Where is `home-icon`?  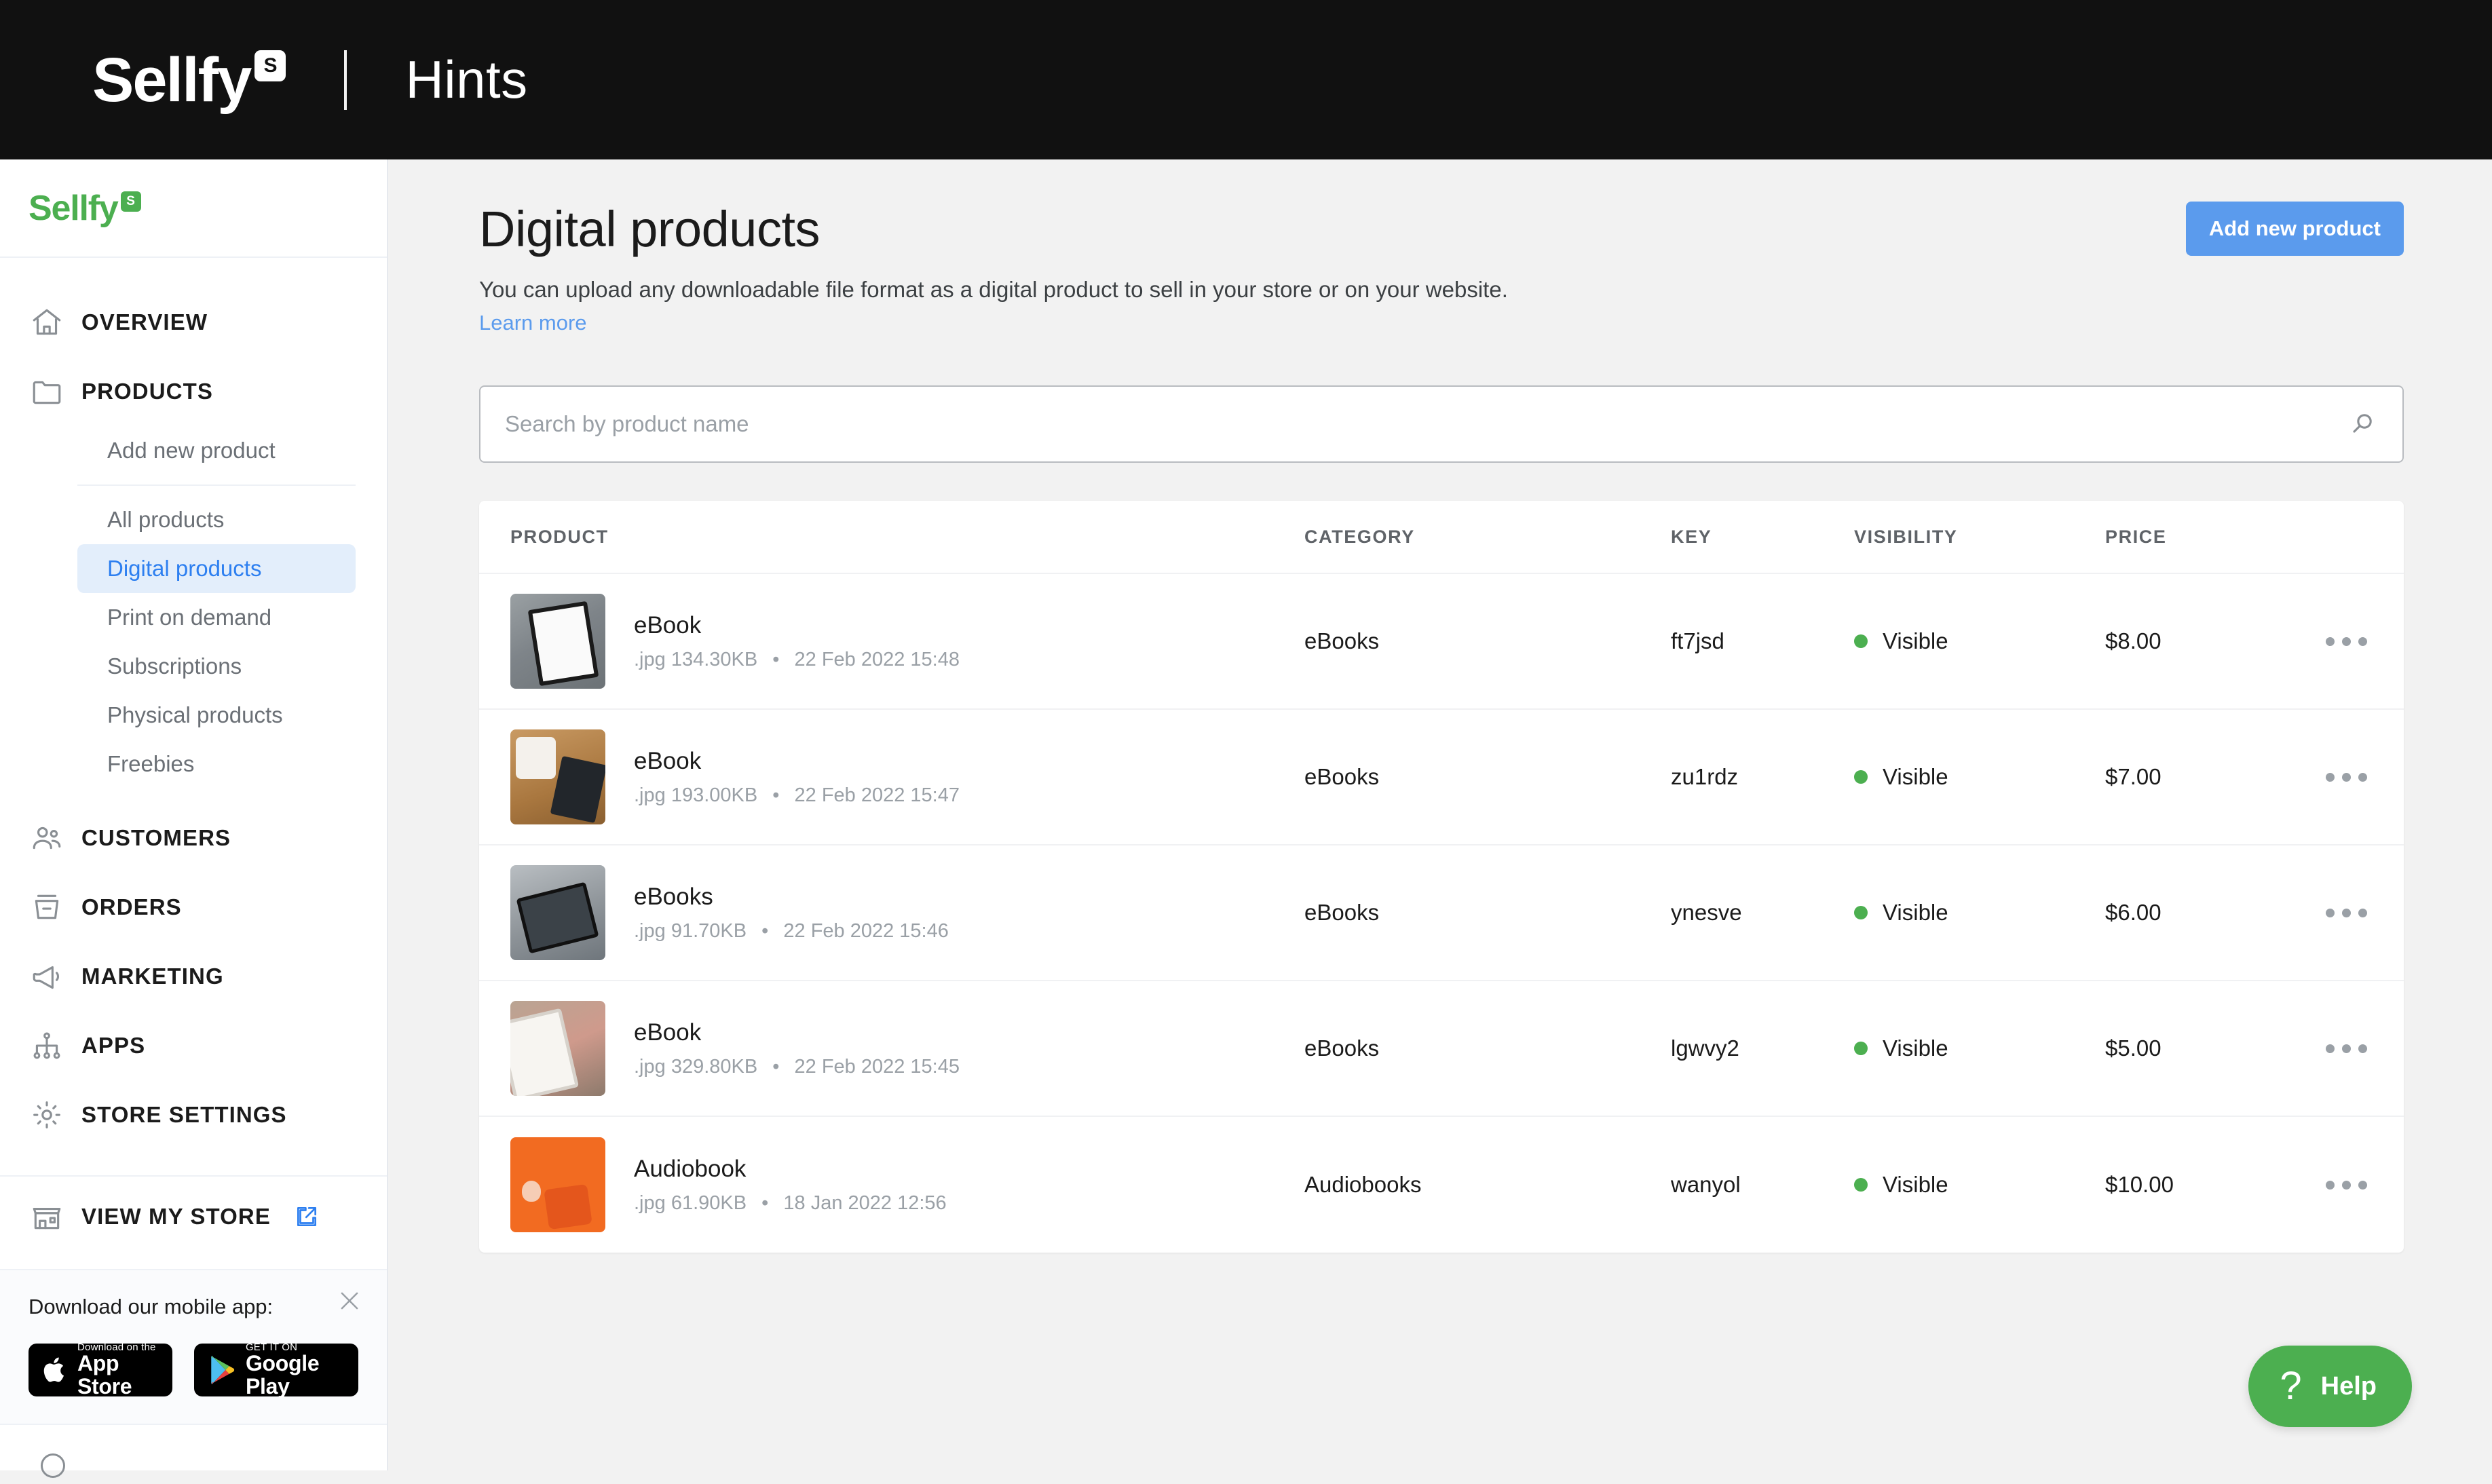 home-icon is located at coordinates (47, 322).